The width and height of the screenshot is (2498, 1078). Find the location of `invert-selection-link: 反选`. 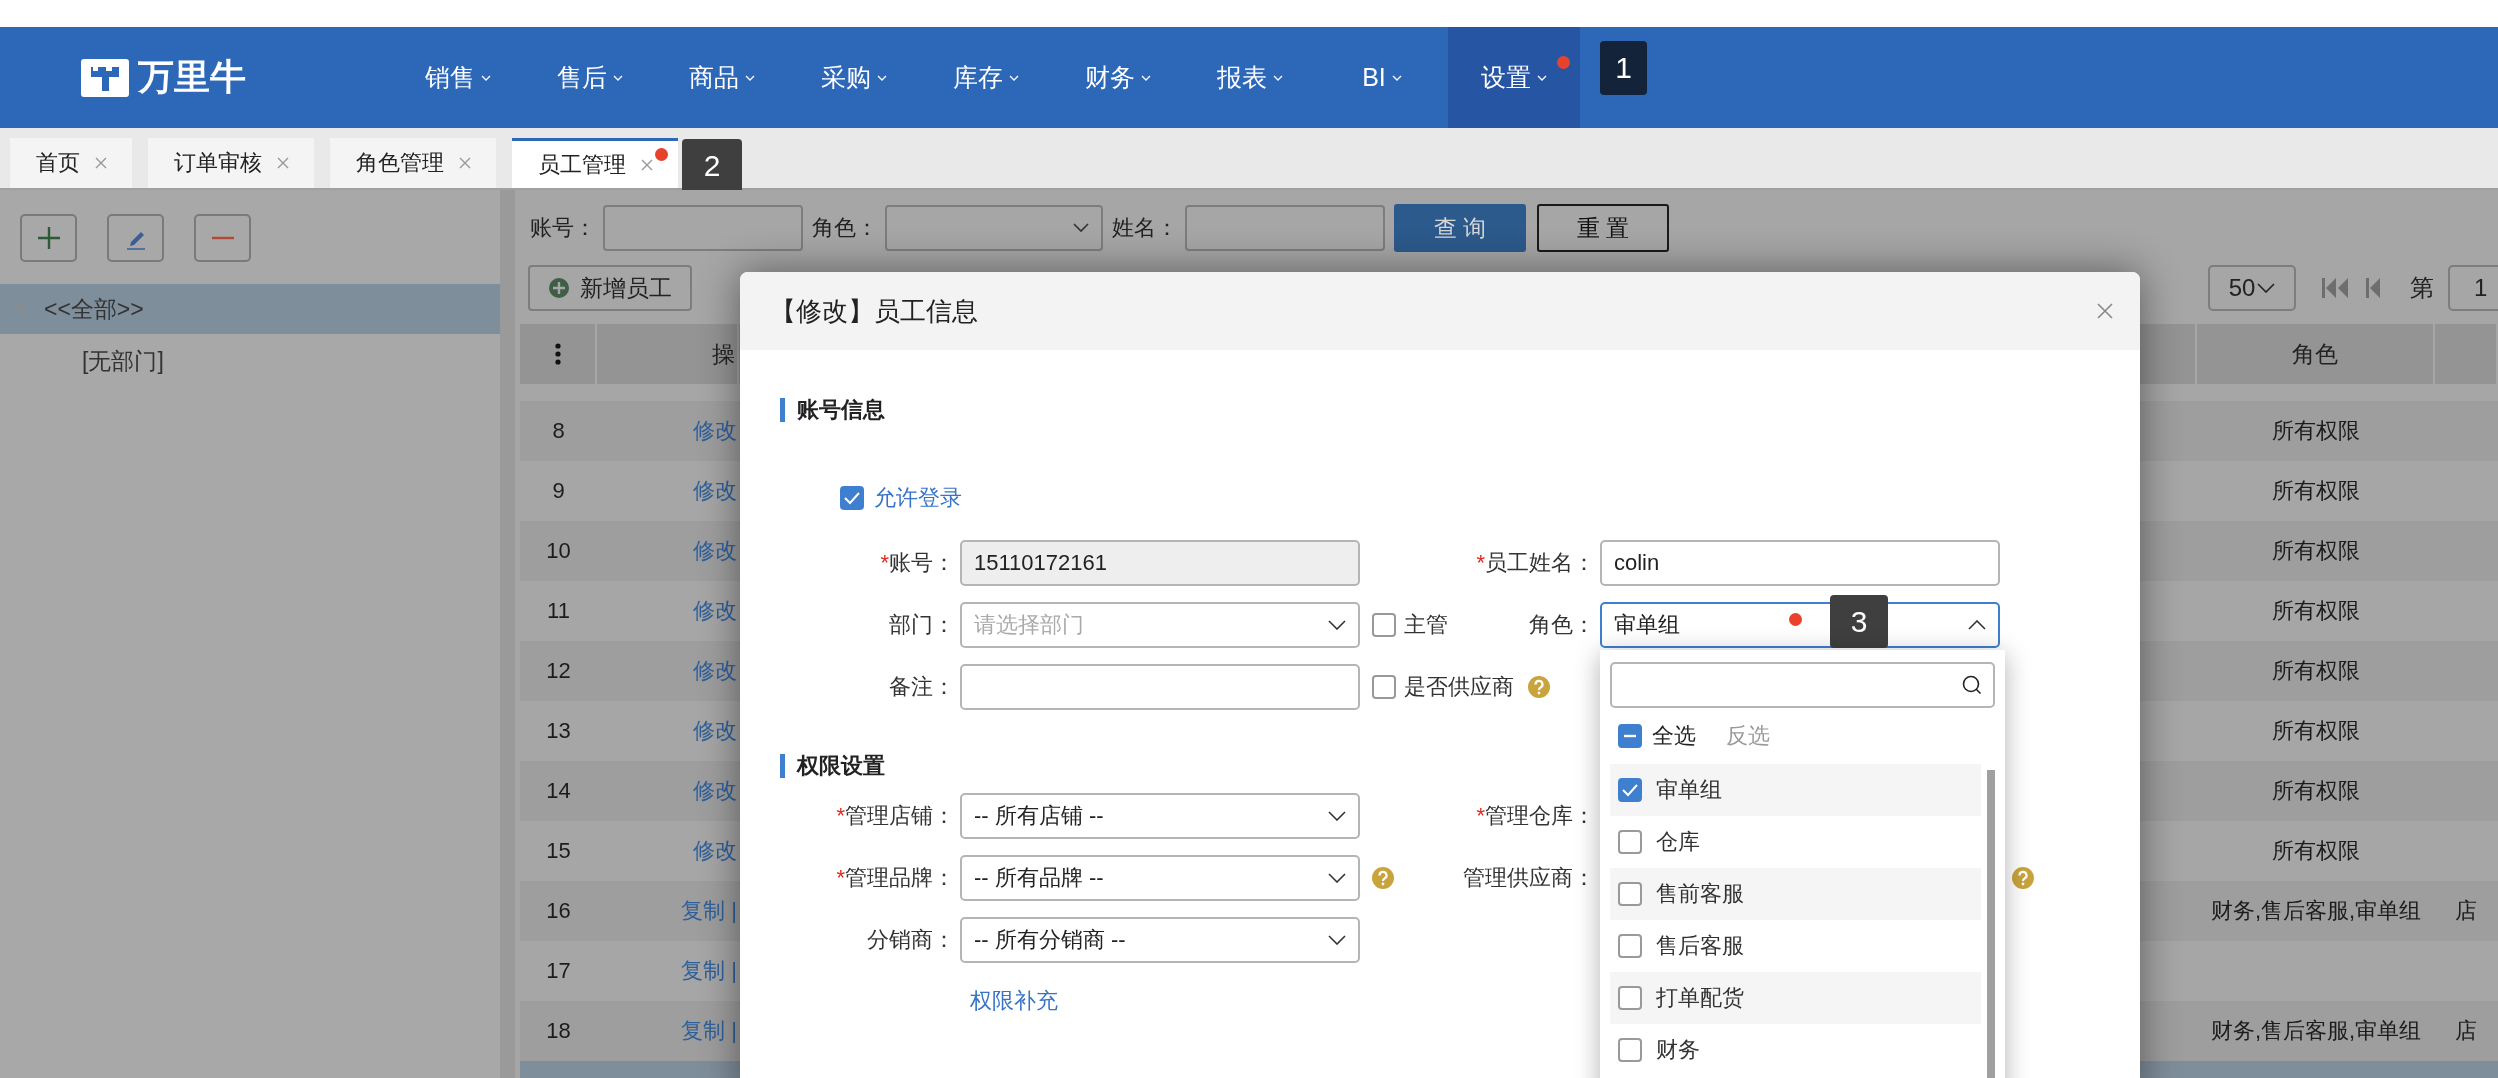

invert-selection-link: 反选 is located at coordinates (1748, 736).